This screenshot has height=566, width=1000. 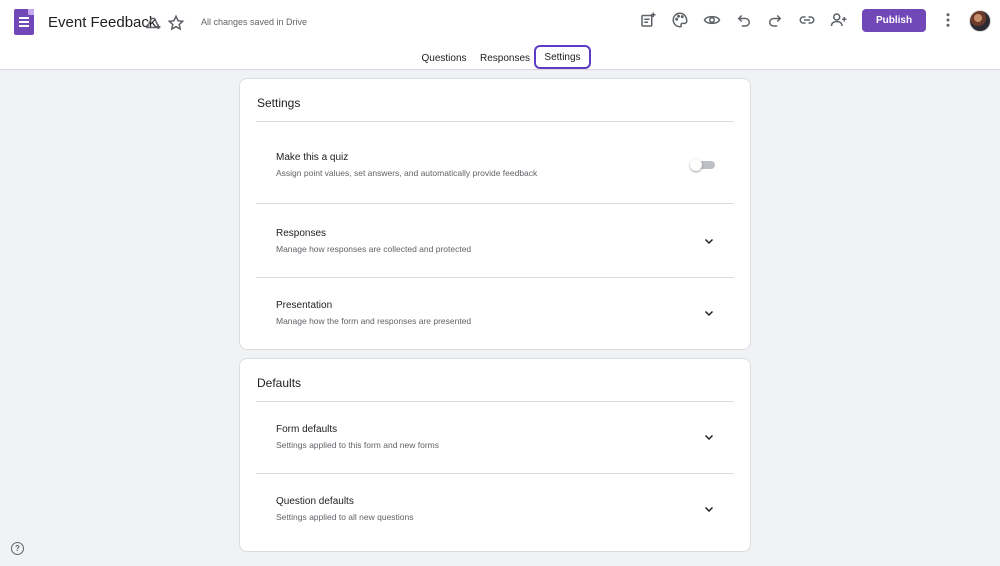 I want to click on tab-responses: Responses, so click(x=505, y=58).